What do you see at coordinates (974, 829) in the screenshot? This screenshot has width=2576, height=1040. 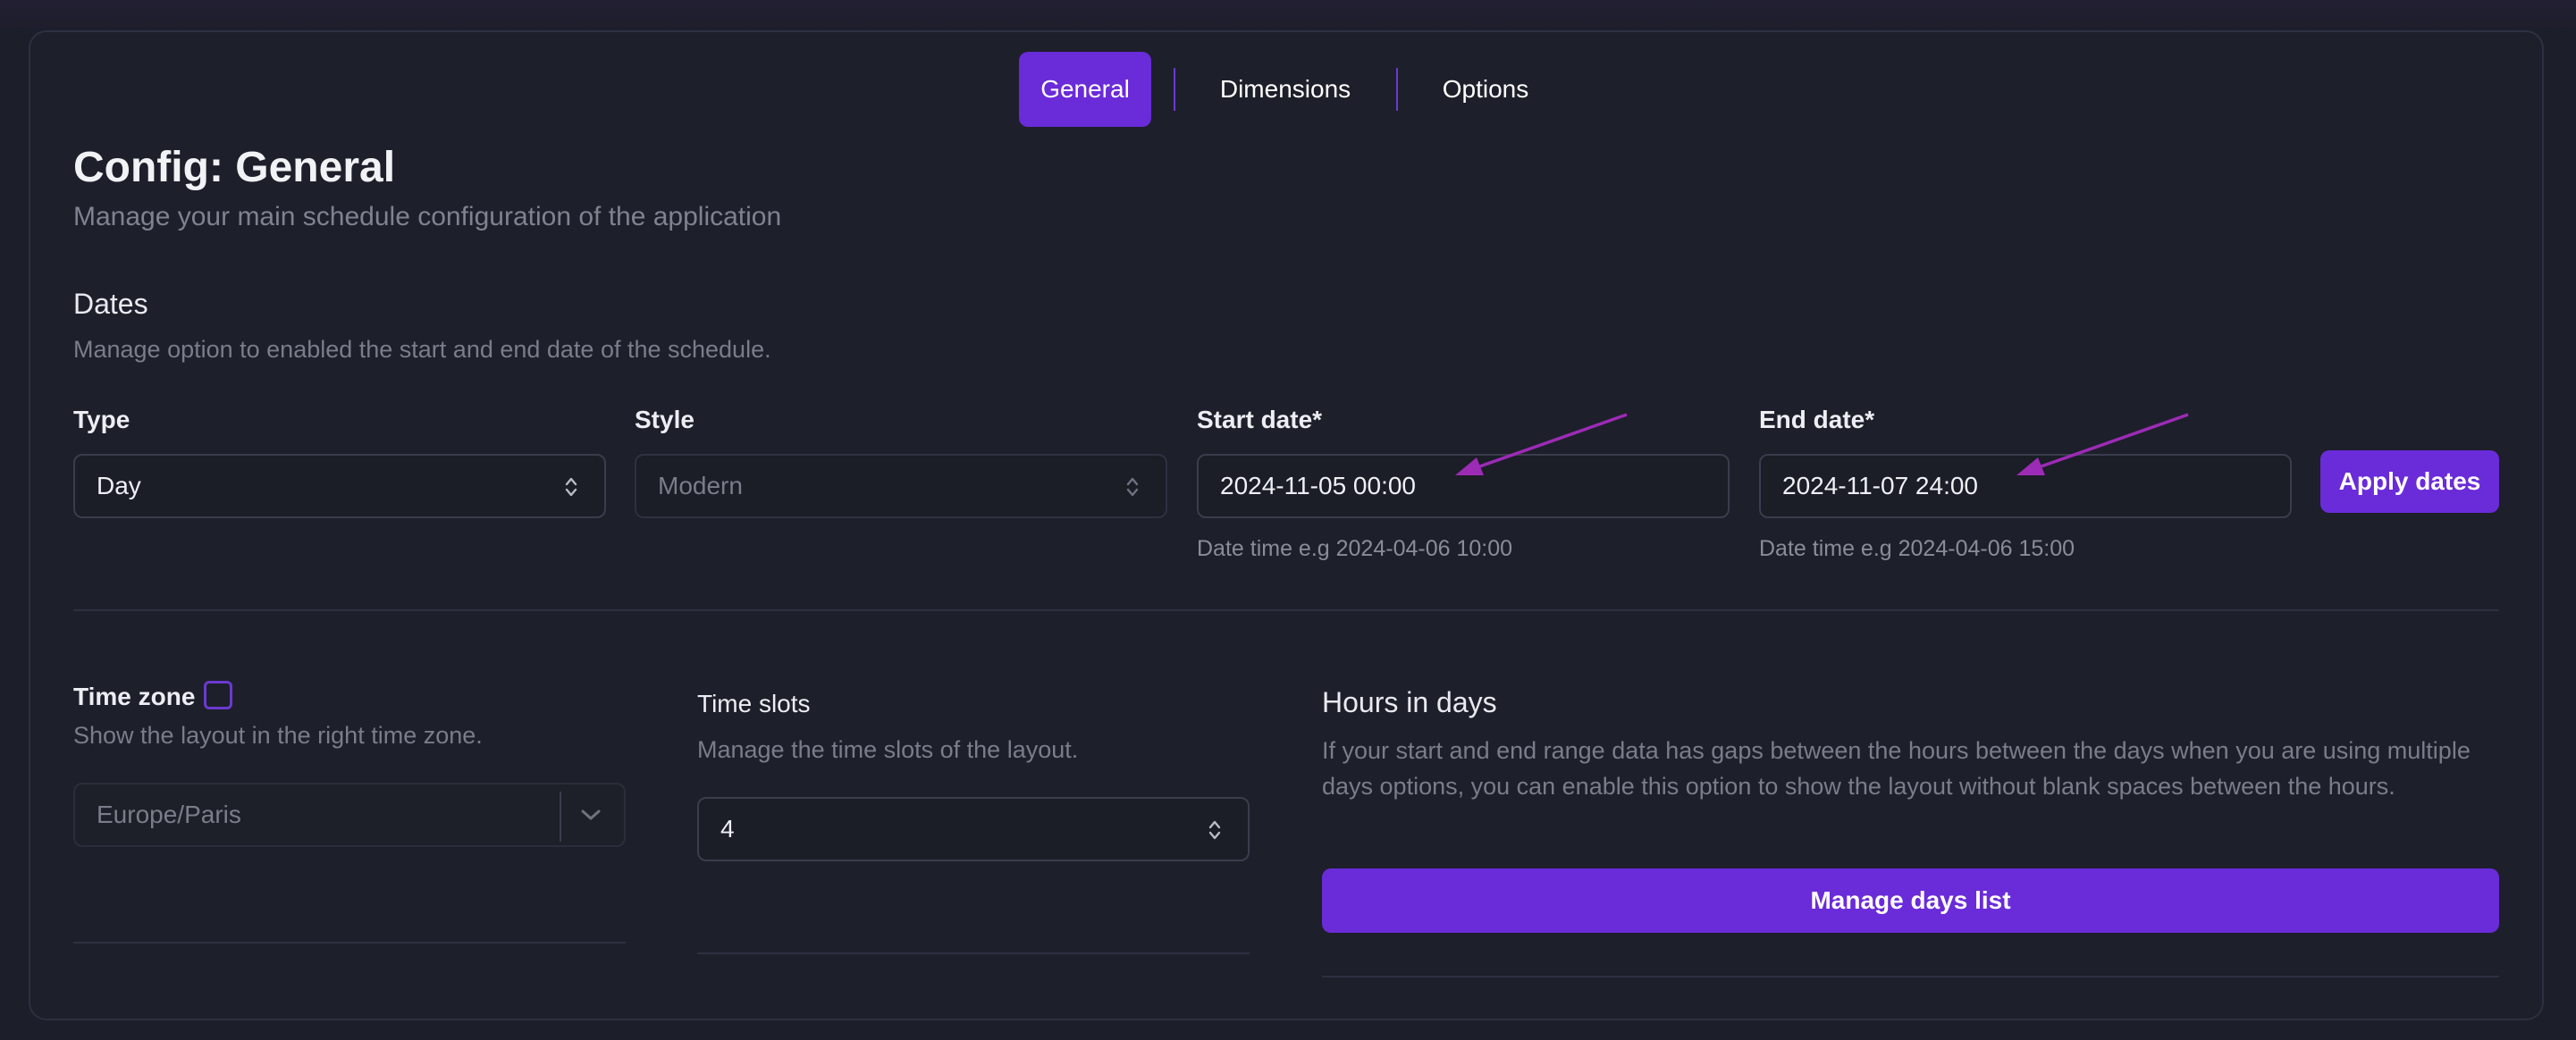 I see `time-slots-select: 4` at bounding box center [974, 829].